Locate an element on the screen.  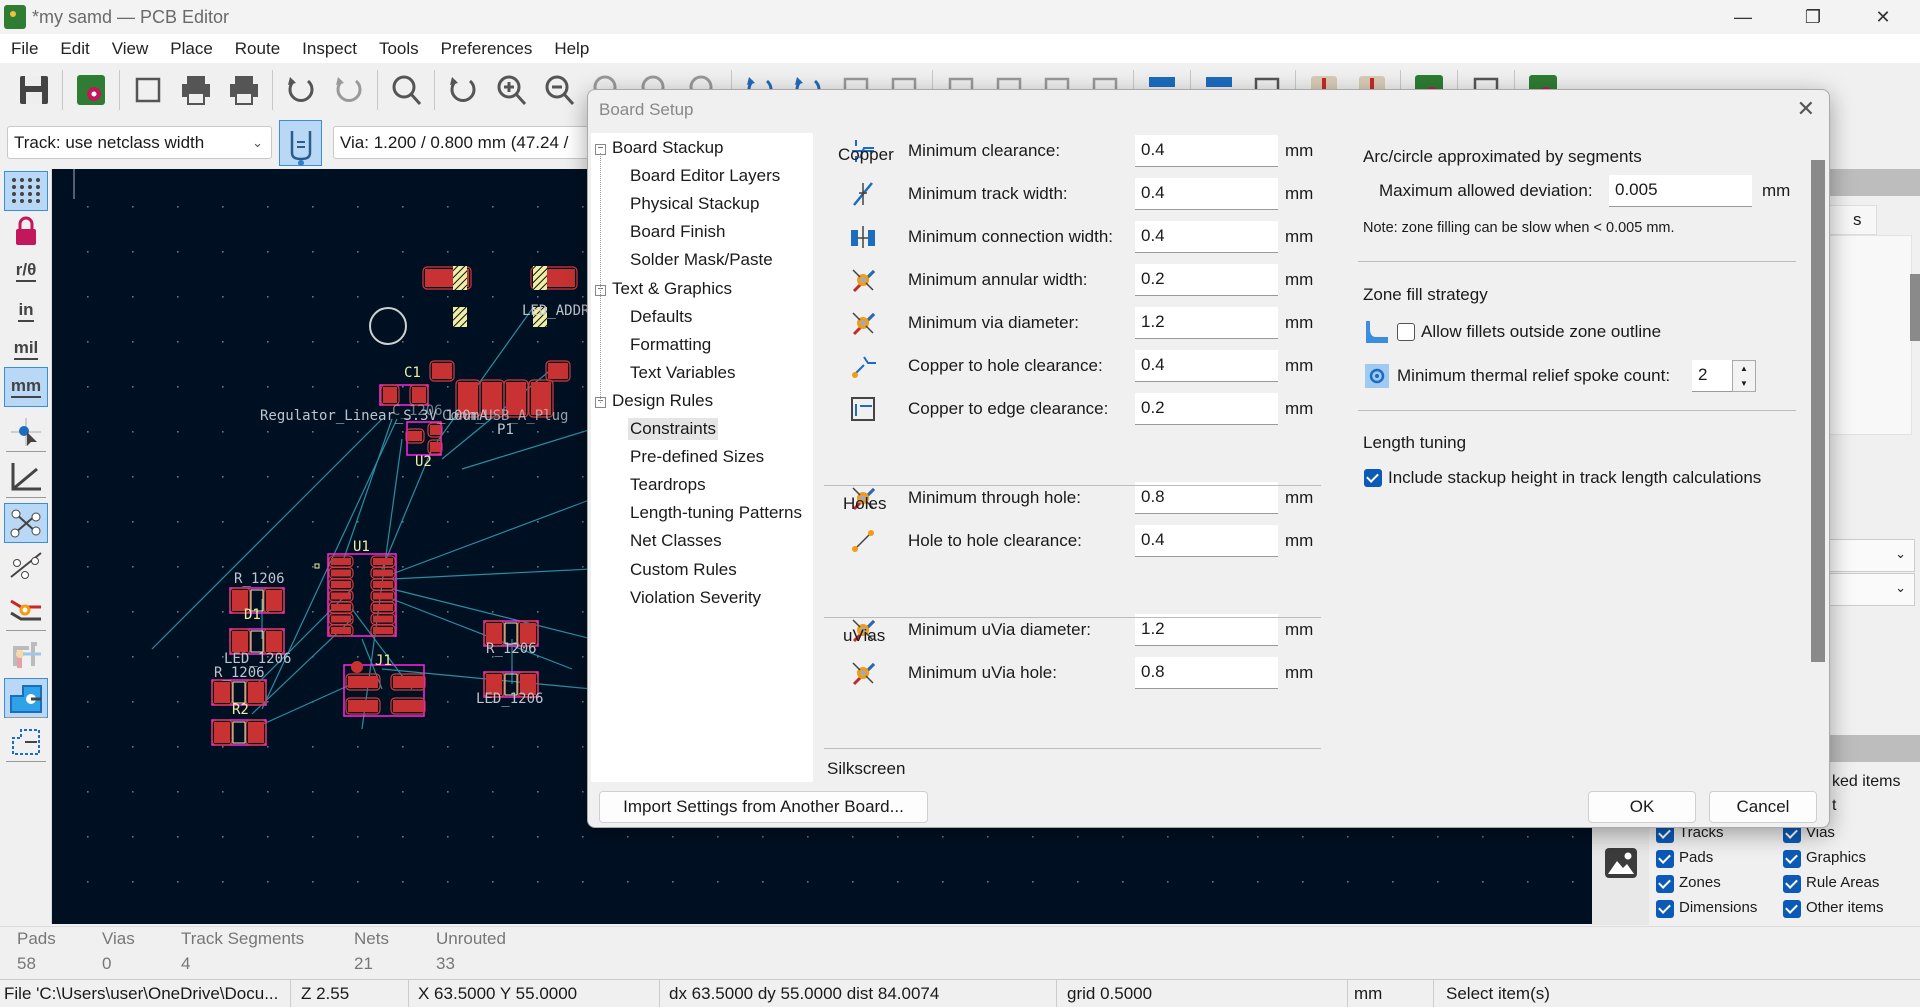
menu-place: Place is located at coordinates (191, 49).